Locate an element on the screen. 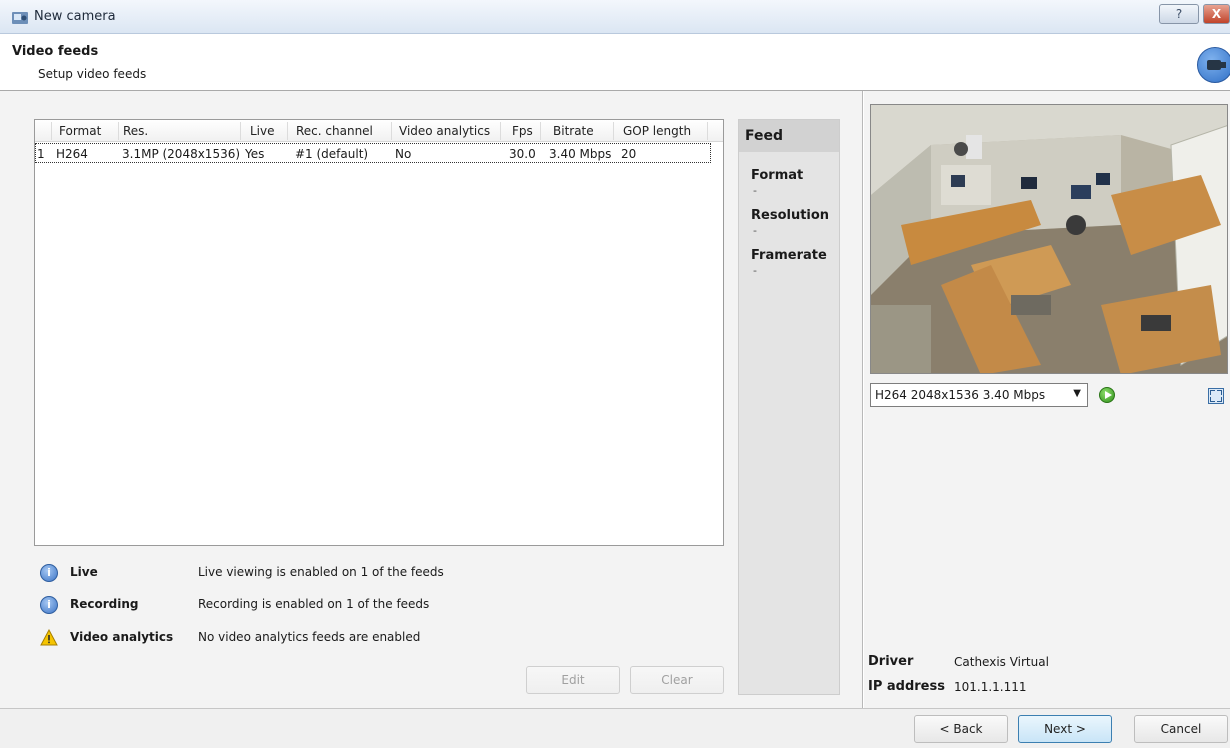  driver-label: Driver is located at coordinates (891, 661).